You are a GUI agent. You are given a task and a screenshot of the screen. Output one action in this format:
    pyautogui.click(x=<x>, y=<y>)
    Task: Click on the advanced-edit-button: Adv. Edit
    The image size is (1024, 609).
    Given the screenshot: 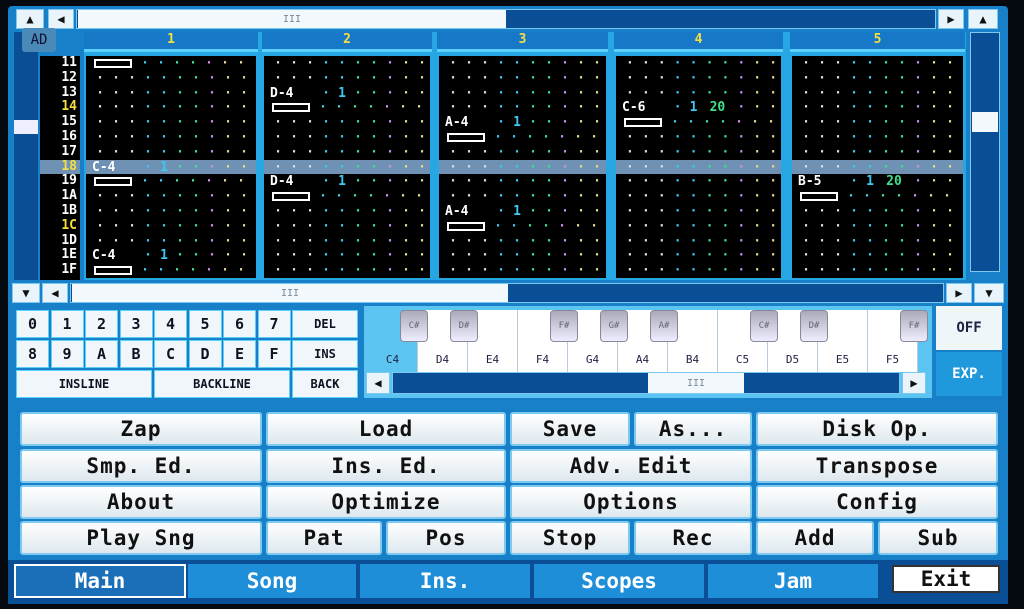 What is the action you would take?
    pyautogui.click(x=631, y=466)
    